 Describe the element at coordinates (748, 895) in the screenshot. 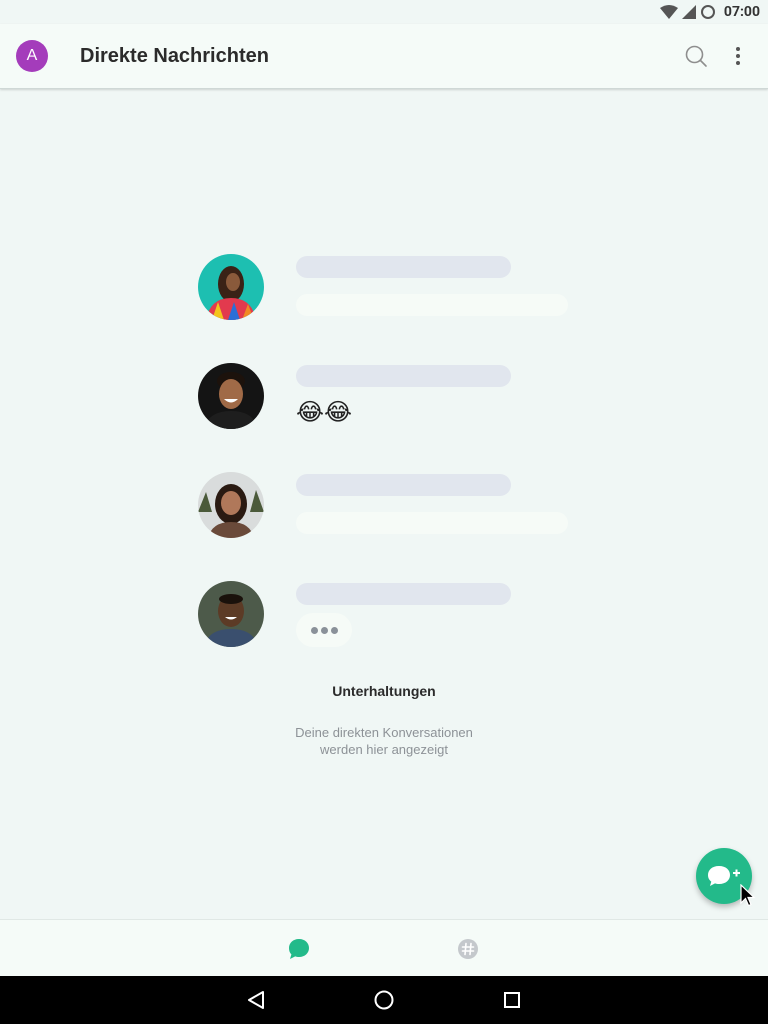

I see `mouse-cursor-icon` at that location.